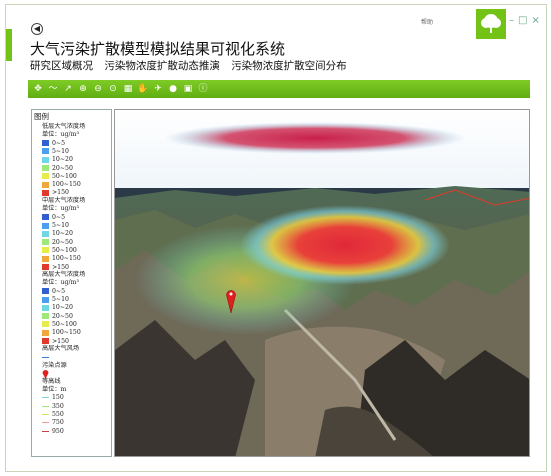 The height and width of the screenshot is (476, 551). Describe the element at coordinates (158, 49) in the screenshot. I see `page-title: 大气污染扩散模型模拟结果可视化系统` at that location.